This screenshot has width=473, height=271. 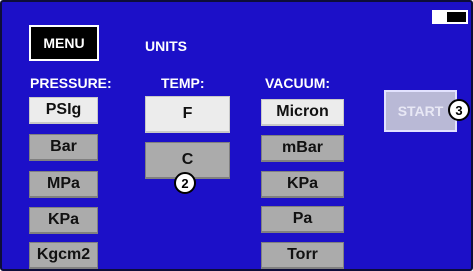 What do you see at coordinates (298, 83) in the screenshot?
I see `vacuum-label: VACUUM:` at bounding box center [298, 83].